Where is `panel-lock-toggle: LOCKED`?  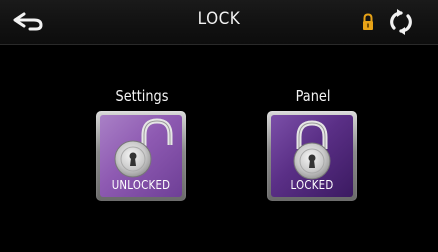 panel-lock-toggle: LOCKED is located at coordinates (312, 156).